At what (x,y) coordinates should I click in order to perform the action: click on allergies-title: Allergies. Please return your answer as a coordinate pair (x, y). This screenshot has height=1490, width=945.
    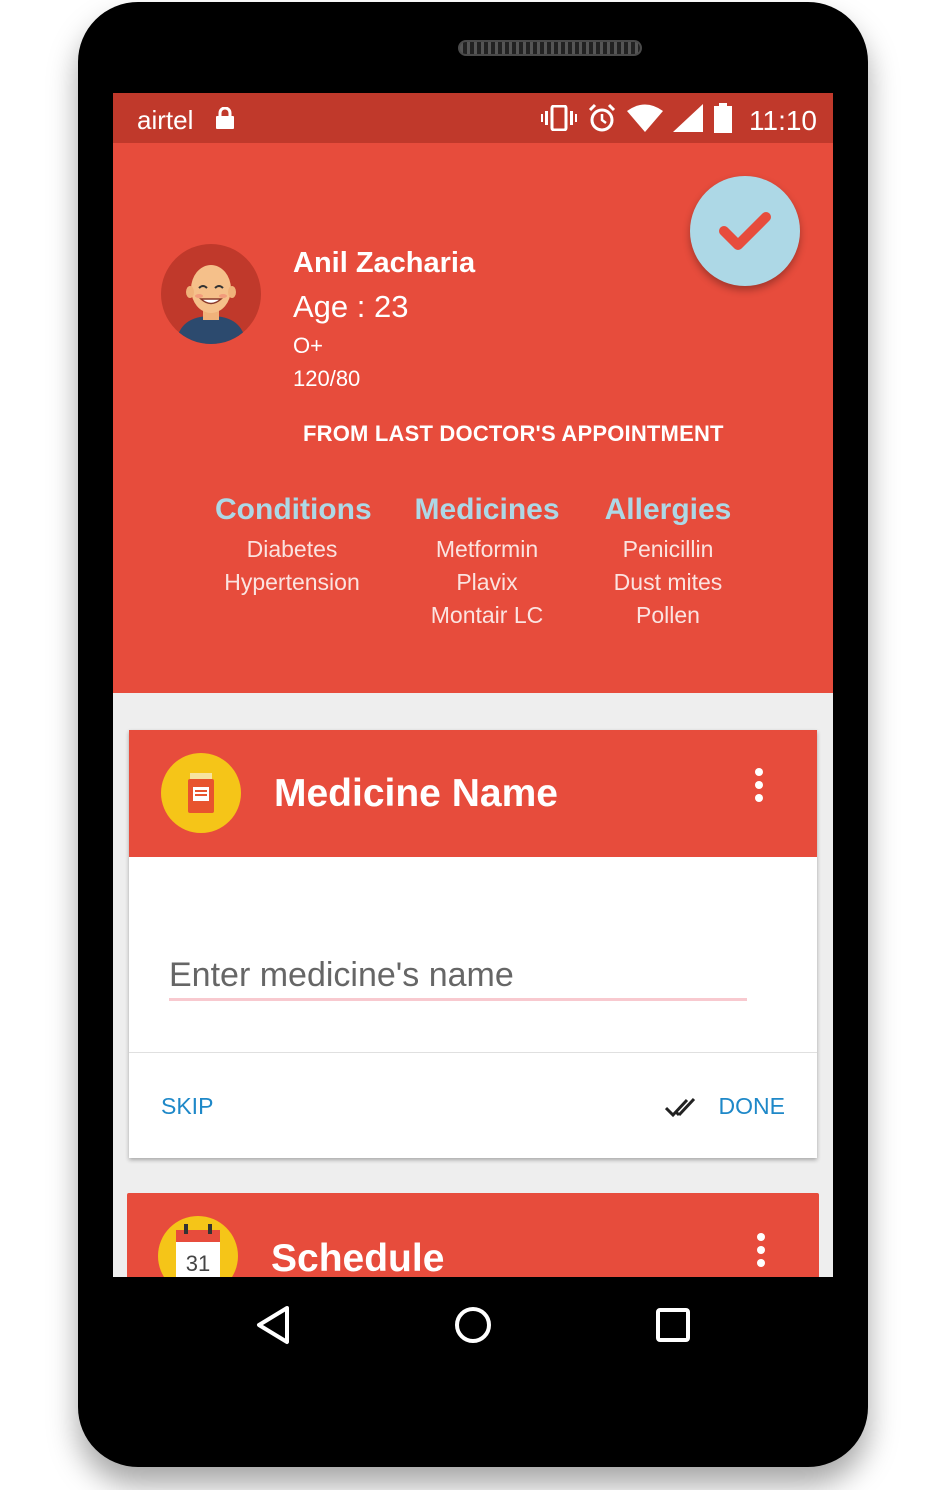
    Looking at the image, I should click on (668, 509).